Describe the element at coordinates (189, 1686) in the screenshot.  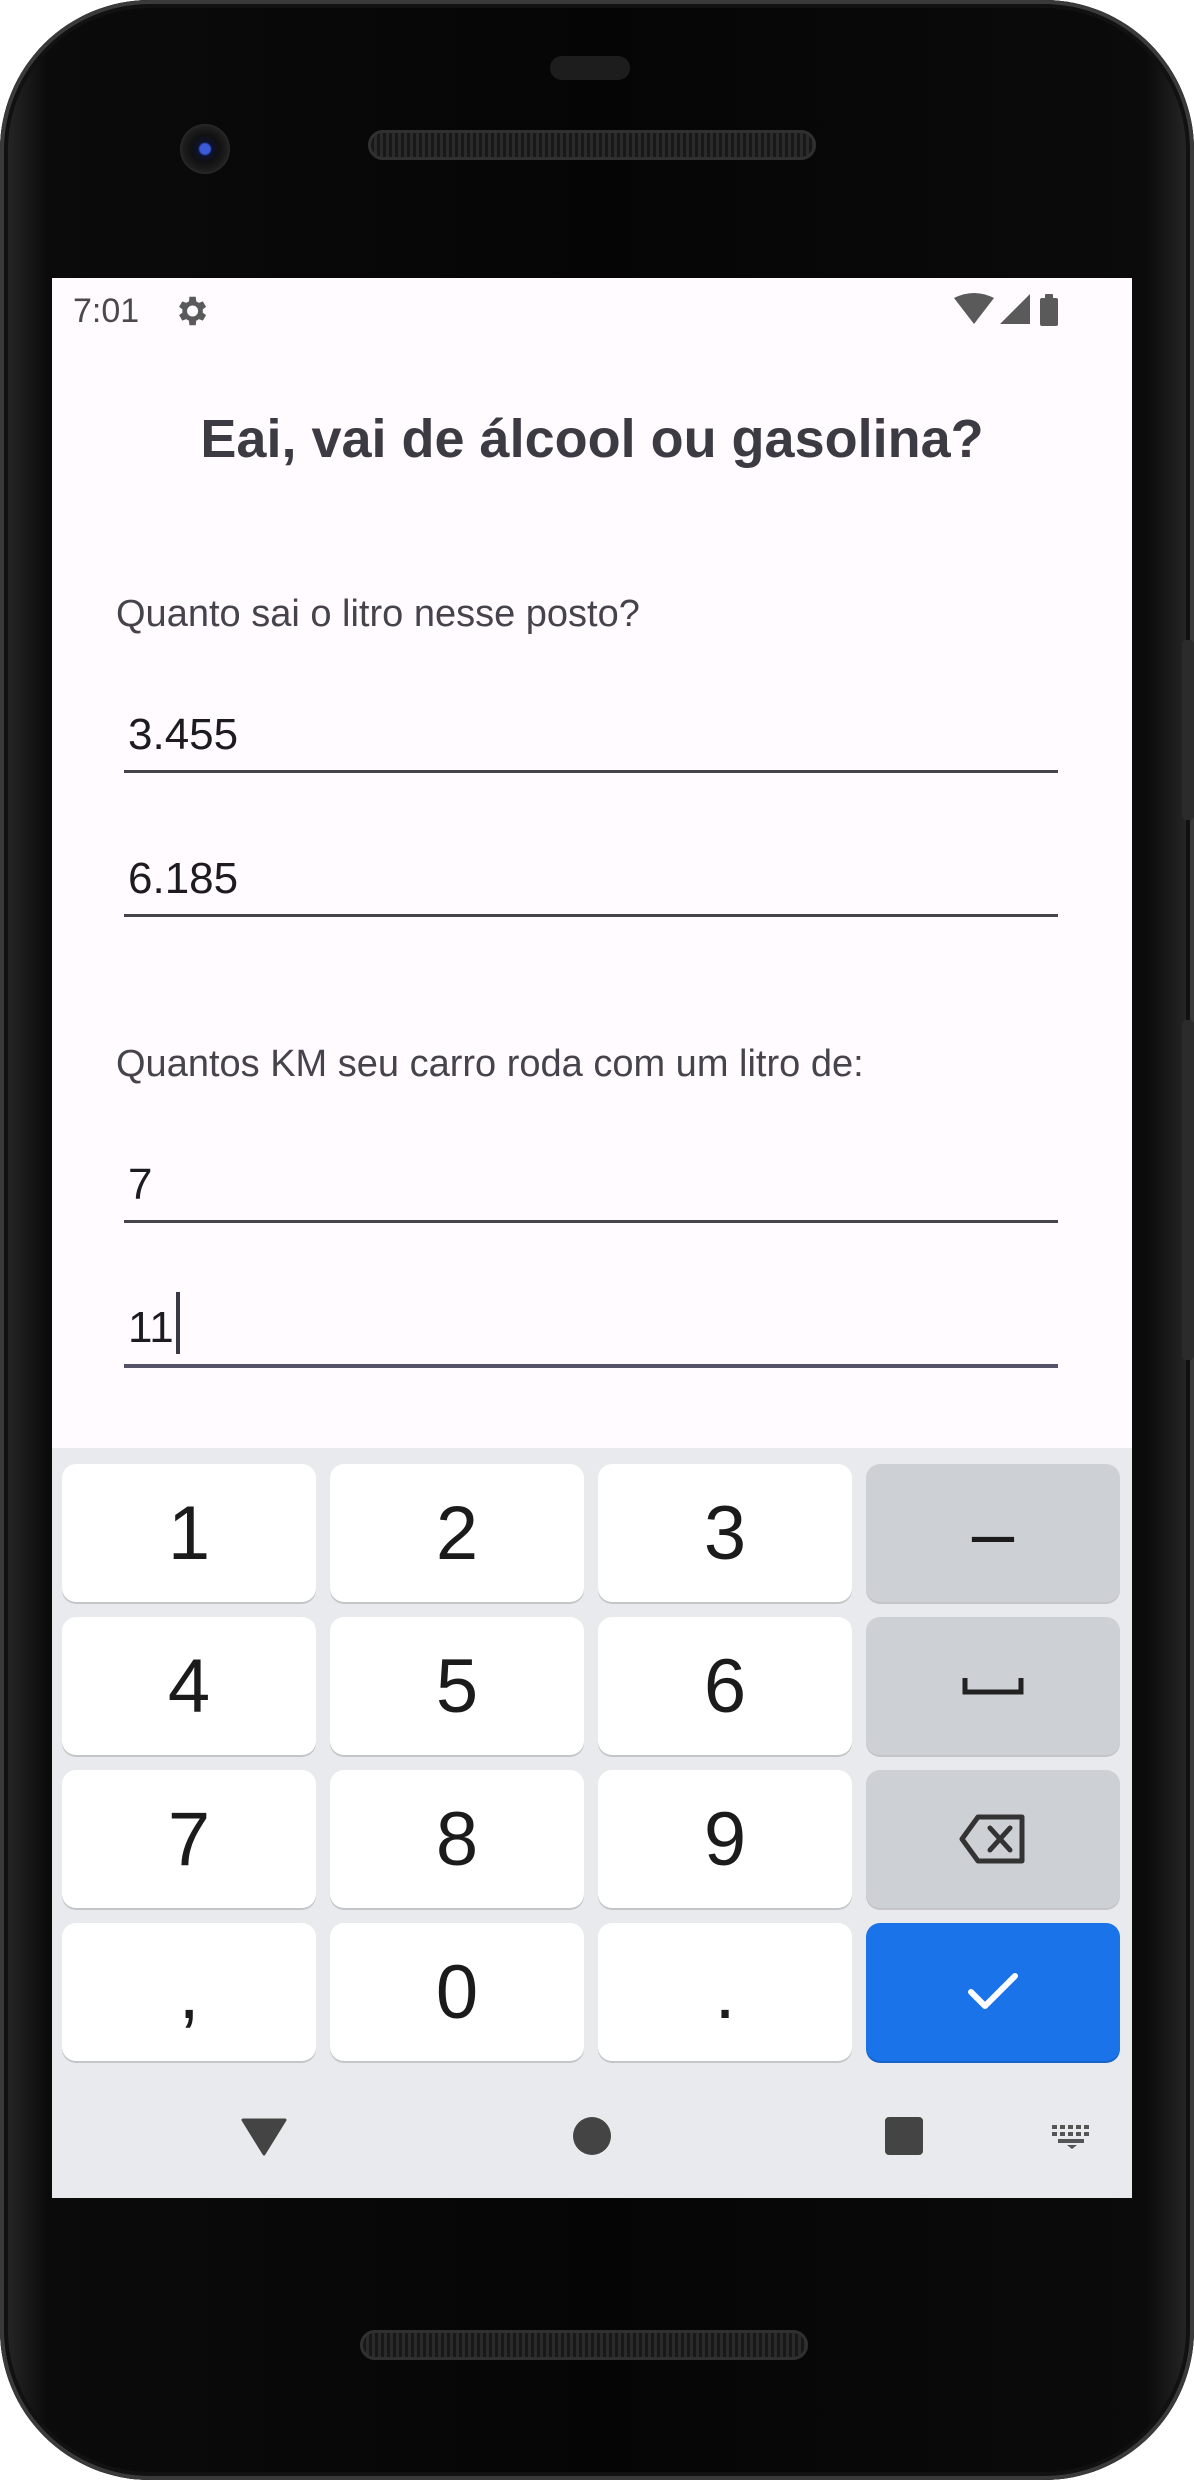
I see `key-4: 4` at that location.